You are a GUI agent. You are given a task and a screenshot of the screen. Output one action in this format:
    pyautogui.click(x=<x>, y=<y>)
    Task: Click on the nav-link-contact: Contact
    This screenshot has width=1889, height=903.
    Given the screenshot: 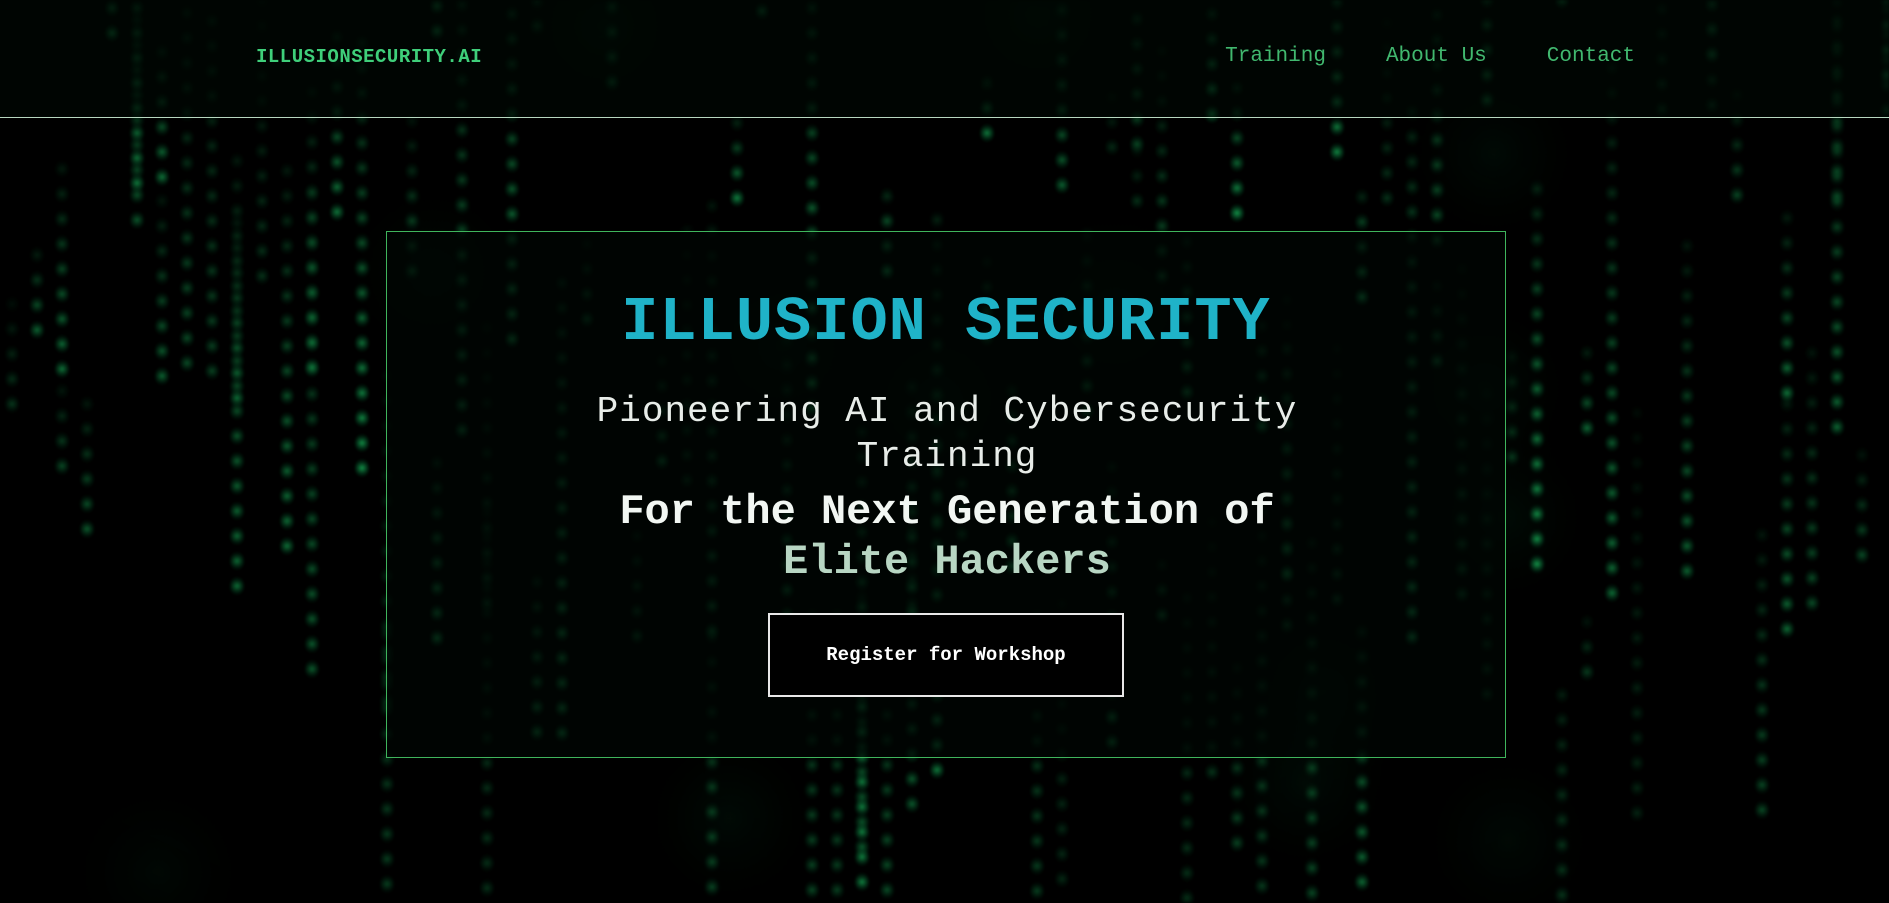 What is the action you would take?
    pyautogui.click(x=1591, y=56)
    